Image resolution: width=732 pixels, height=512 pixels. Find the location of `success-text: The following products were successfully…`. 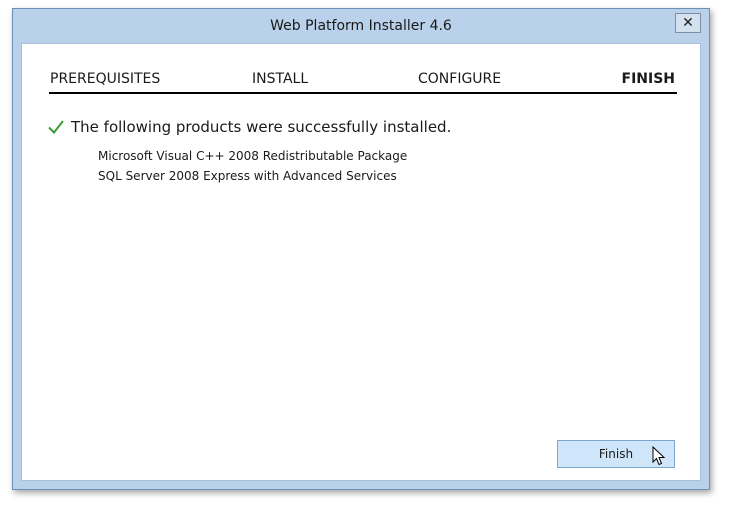

success-text: The following products were successfully… is located at coordinates (261, 127).